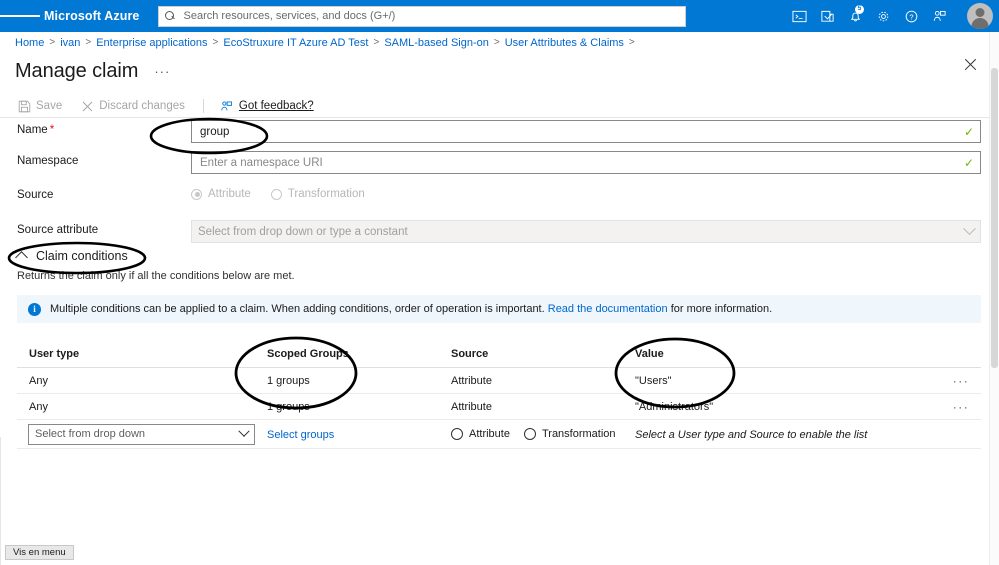  Describe the element at coordinates (578, 434) in the screenshot. I see `new-row-radio-transformation-label: Transformation` at that location.